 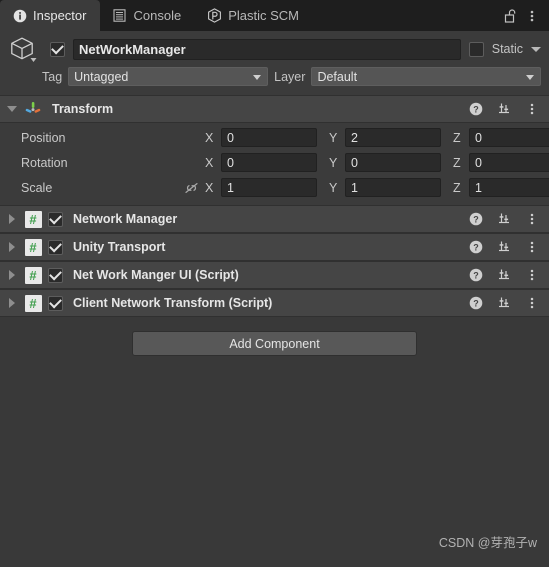 I want to click on add-component-area: Add Component, so click(x=274, y=336).